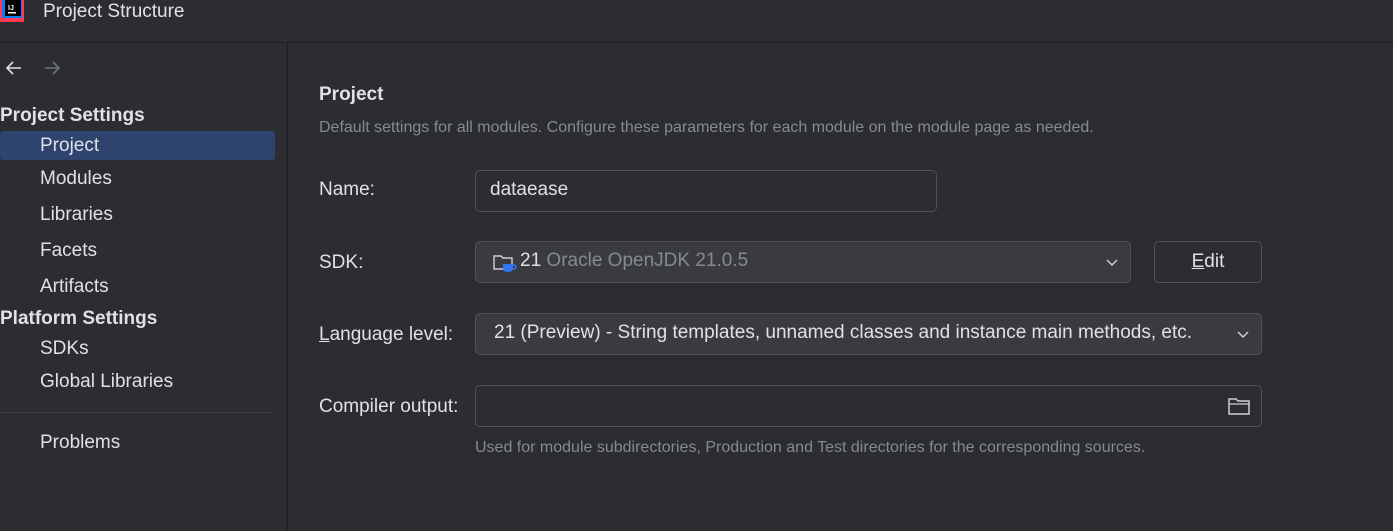 Image resolution: width=1393 pixels, height=531 pixels. I want to click on name-label: Name:, so click(347, 189).